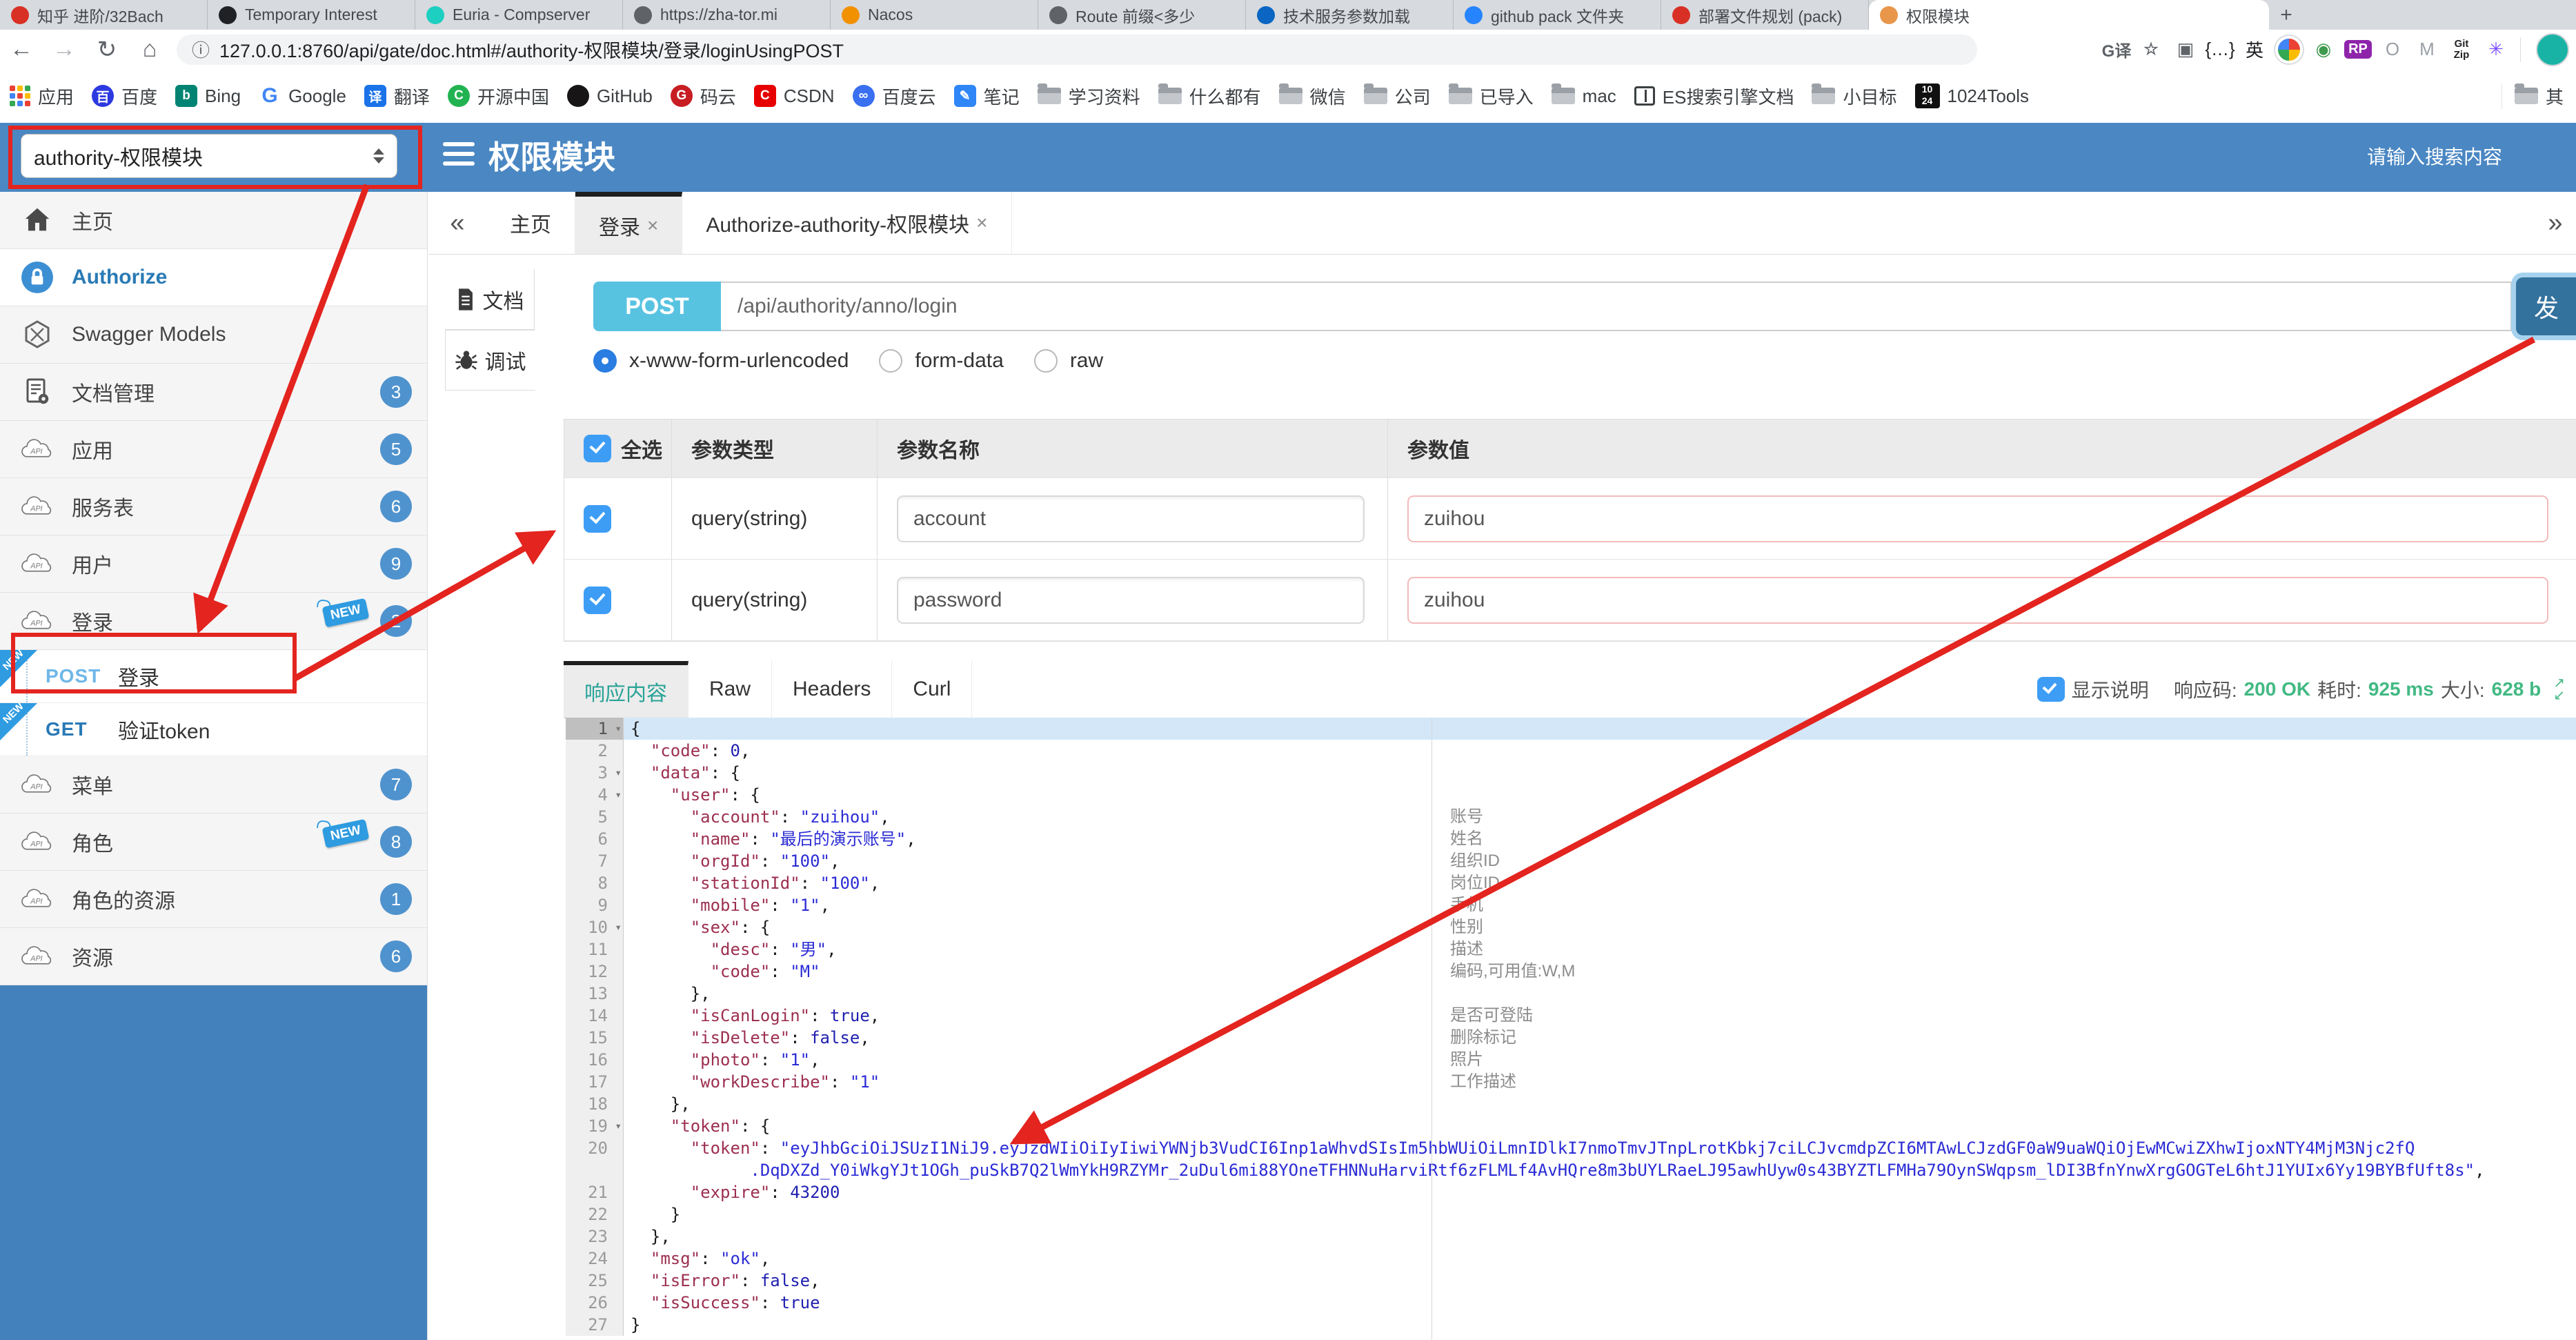  Describe the element at coordinates (107, 50) in the screenshot. I see `reload-icon: ↻` at that location.